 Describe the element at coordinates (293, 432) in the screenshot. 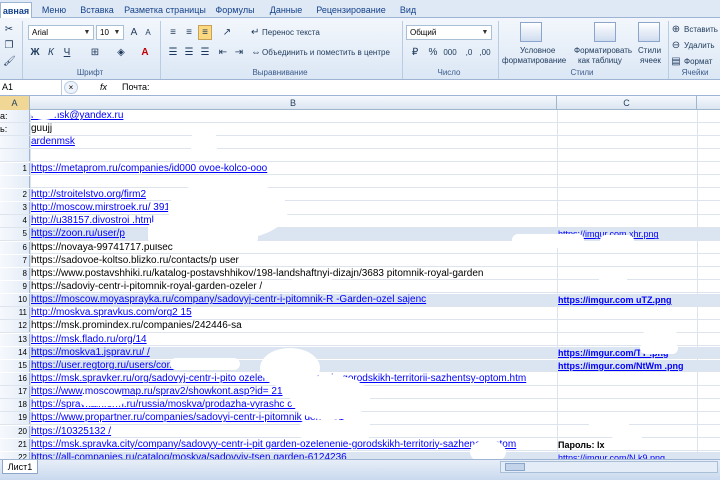

I see `cell-b: https://10325132 /` at that location.